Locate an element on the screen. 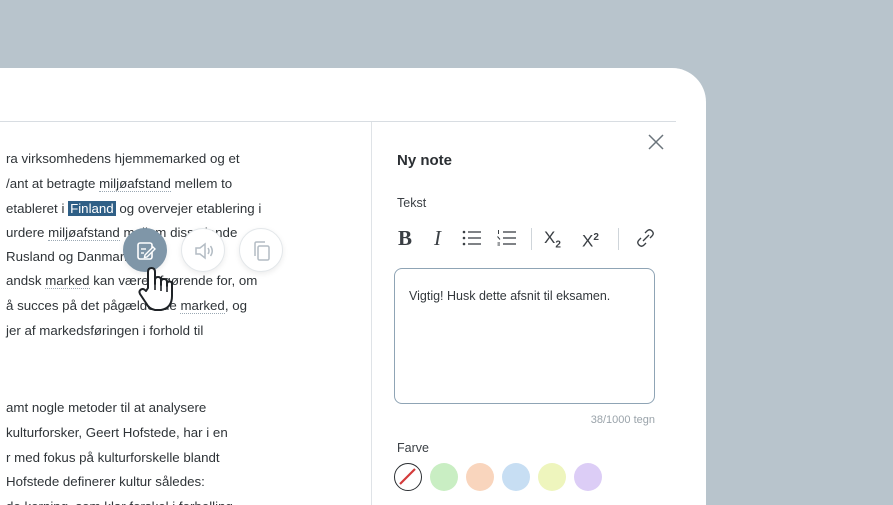 This screenshot has height=505, width=893. superscript-button: X2 is located at coordinates (590, 238).